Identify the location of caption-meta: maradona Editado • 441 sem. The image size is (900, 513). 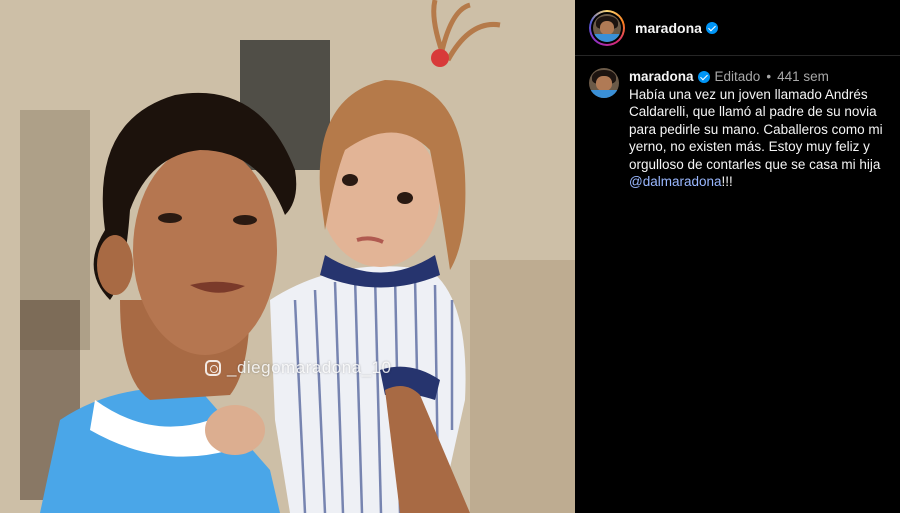
(756, 77).